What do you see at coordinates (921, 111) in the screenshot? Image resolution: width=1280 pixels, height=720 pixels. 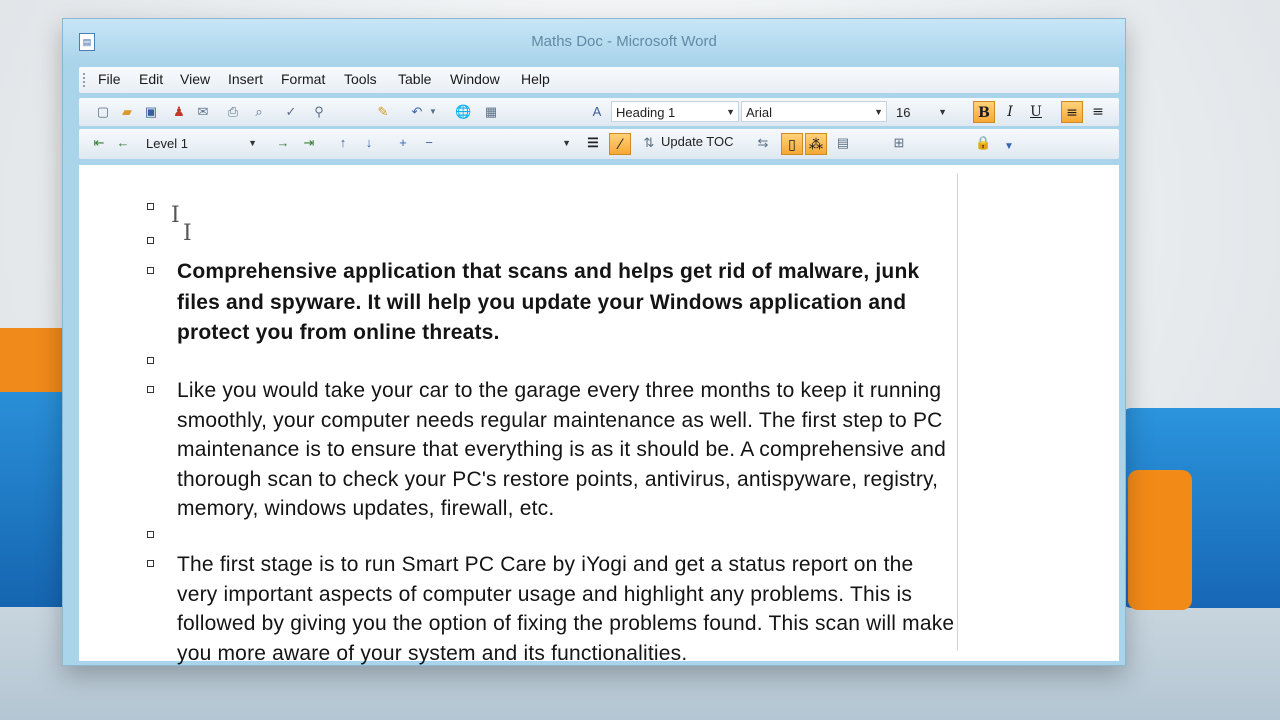 I see `font-size-select: 16 ▼` at bounding box center [921, 111].